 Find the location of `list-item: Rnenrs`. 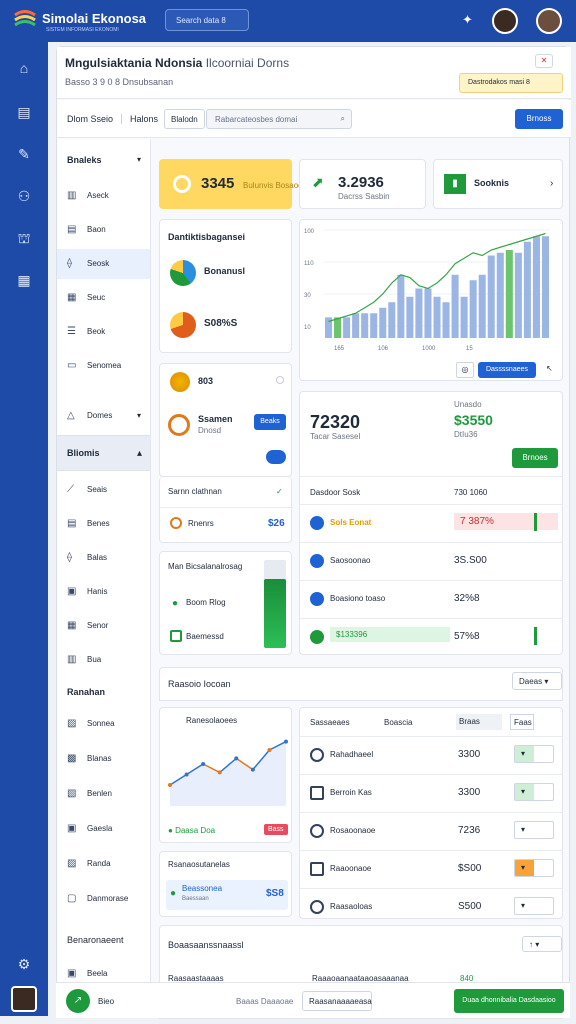

list-item: Rnenrs is located at coordinates (201, 523).